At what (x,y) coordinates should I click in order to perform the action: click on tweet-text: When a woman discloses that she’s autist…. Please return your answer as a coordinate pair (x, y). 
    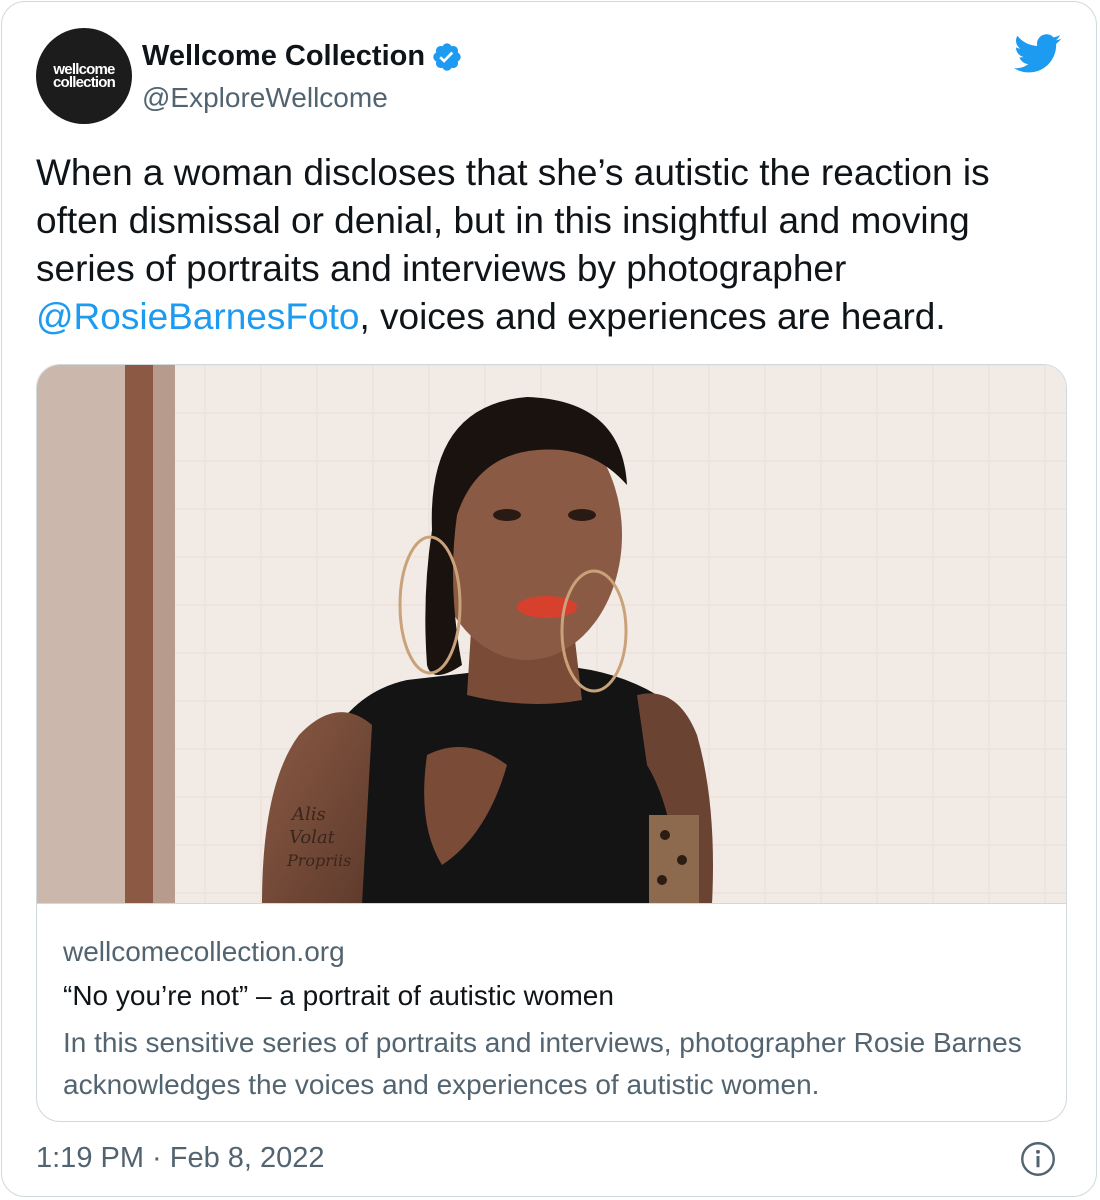
    Looking at the image, I should click on (551, 245).